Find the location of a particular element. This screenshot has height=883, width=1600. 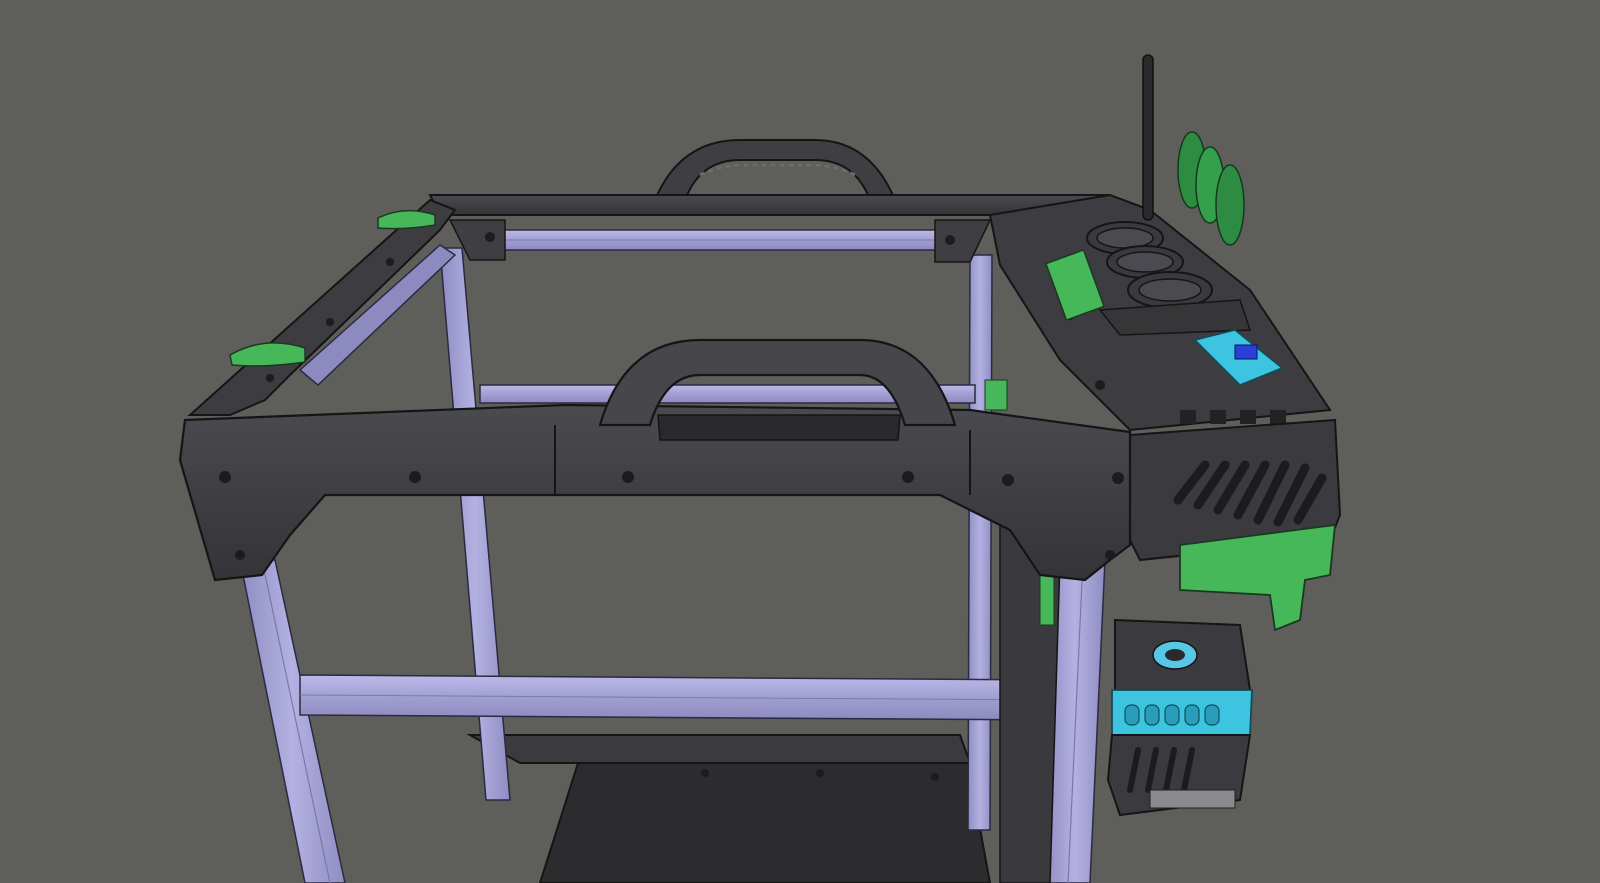

rear-top-extrusion is located at coordinates (722, 240).